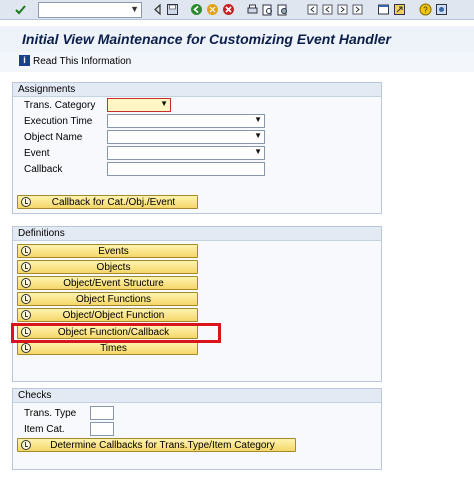 The height and width of the screenshot is (479, 474). Describe the element at coordinates (90, 10) in the screenshot. I see `command-field: ▼` at that location.